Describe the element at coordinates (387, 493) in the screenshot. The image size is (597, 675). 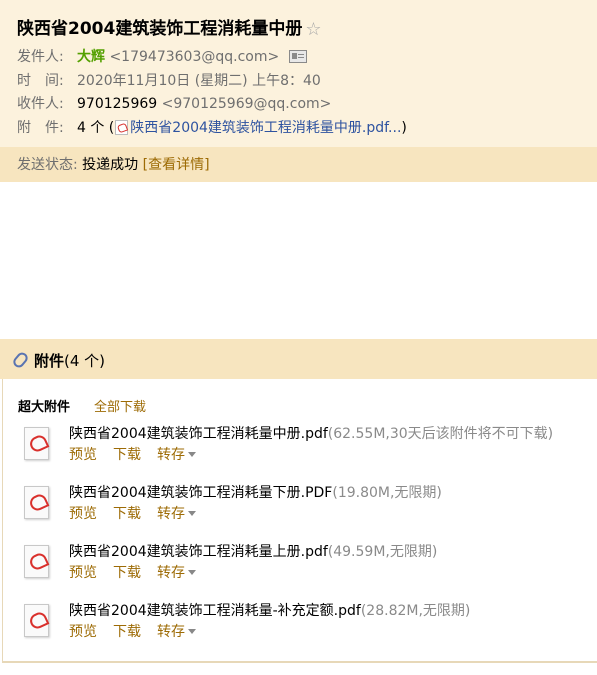
I see `attachment-meta: (19.80M,无限期)` at that location.